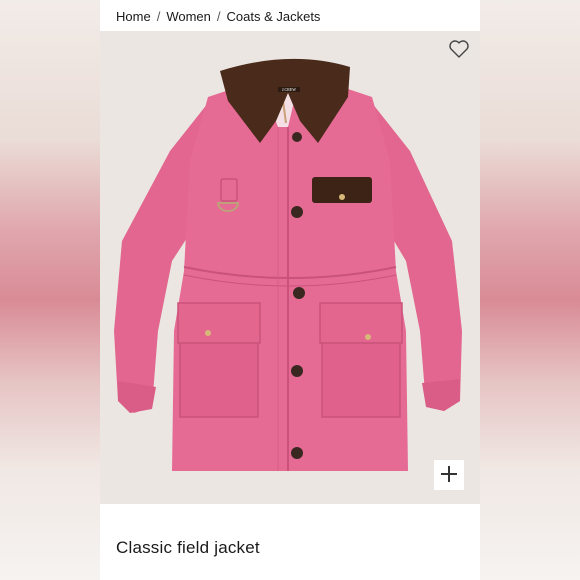  What do you see at coordinates (274, 17) in the screenshot?
I see `breadcrumb-coats-jackets: Coats & Jackets` at bounding box center [274, 17].